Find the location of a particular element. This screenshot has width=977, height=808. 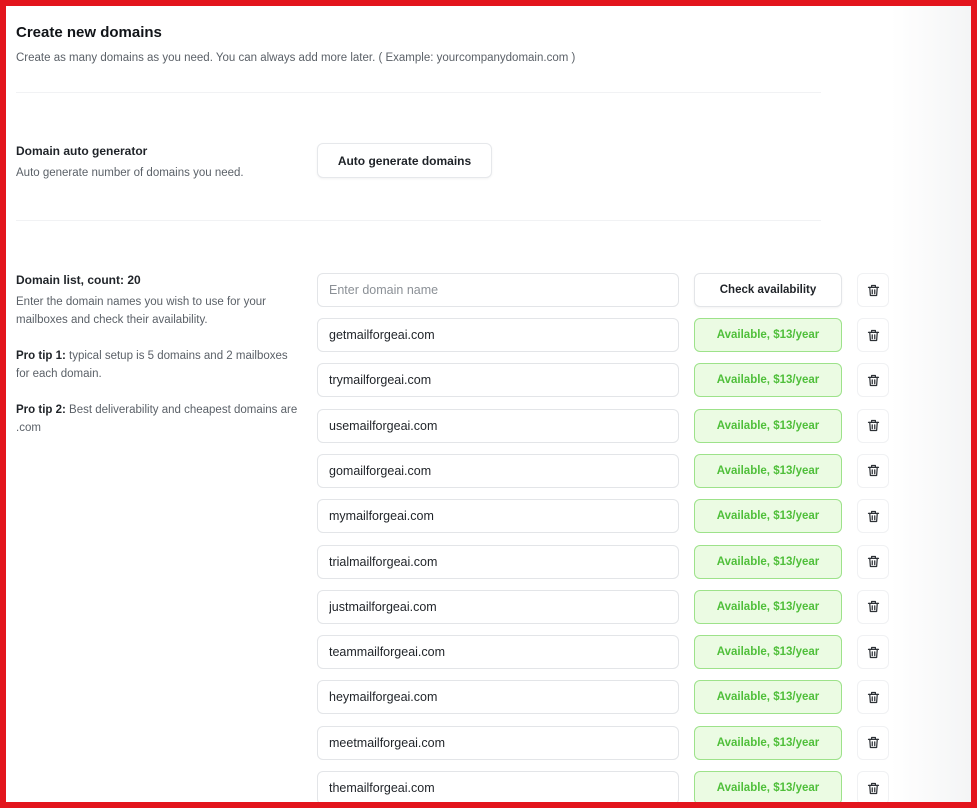

new-domain-row: Check availability is located at coordinates (617, 290).